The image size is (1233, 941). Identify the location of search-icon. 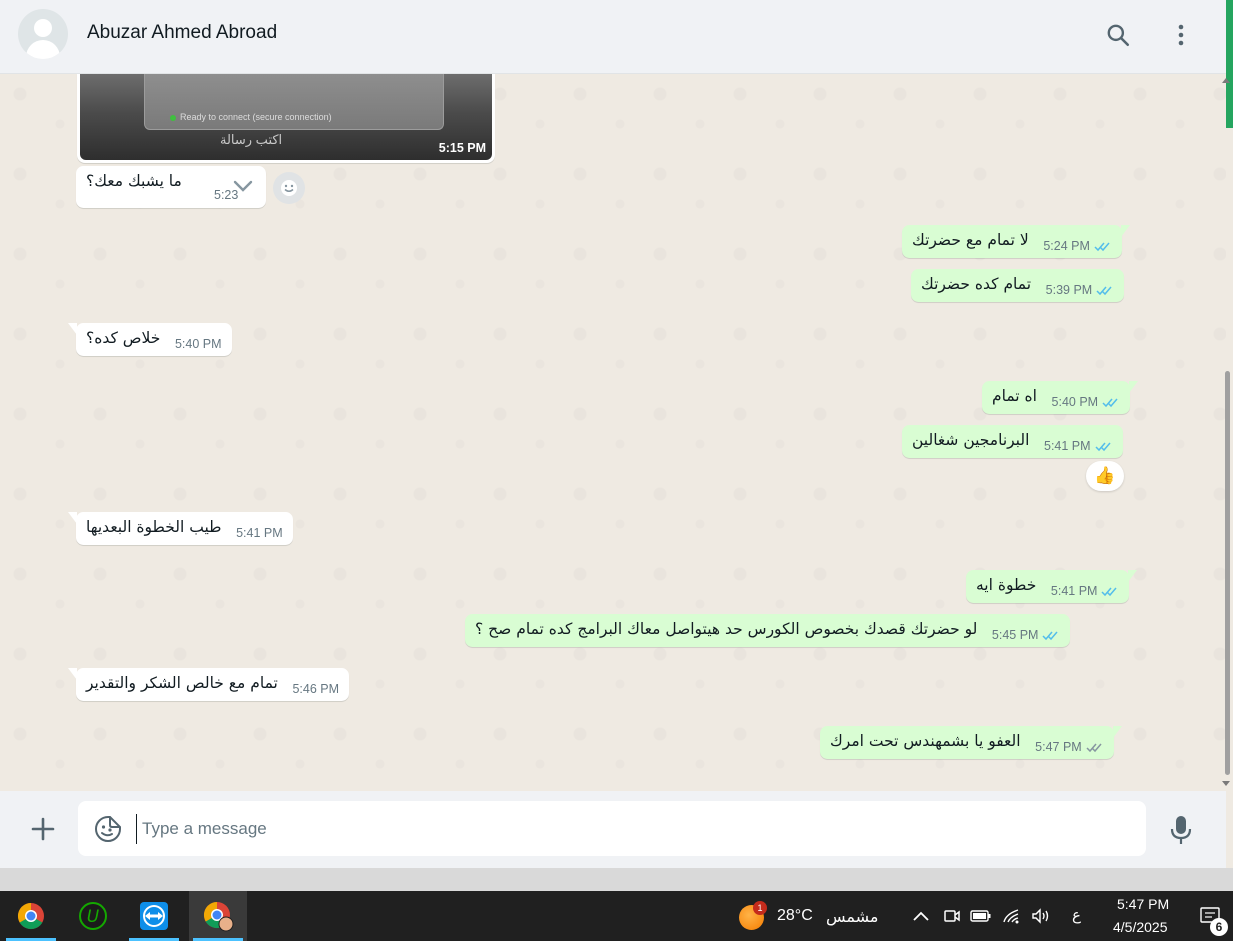
(1118, 35).